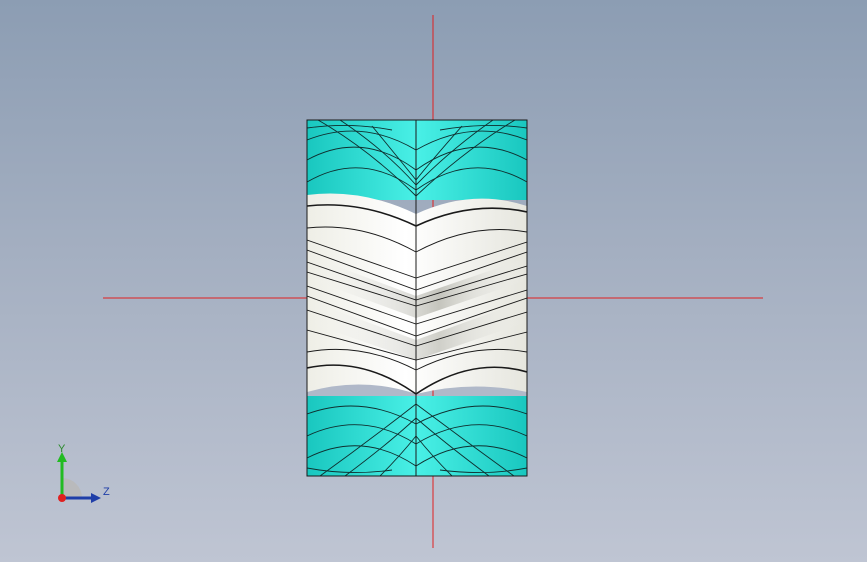  I want to click on triad-icon, so click(79, 477).